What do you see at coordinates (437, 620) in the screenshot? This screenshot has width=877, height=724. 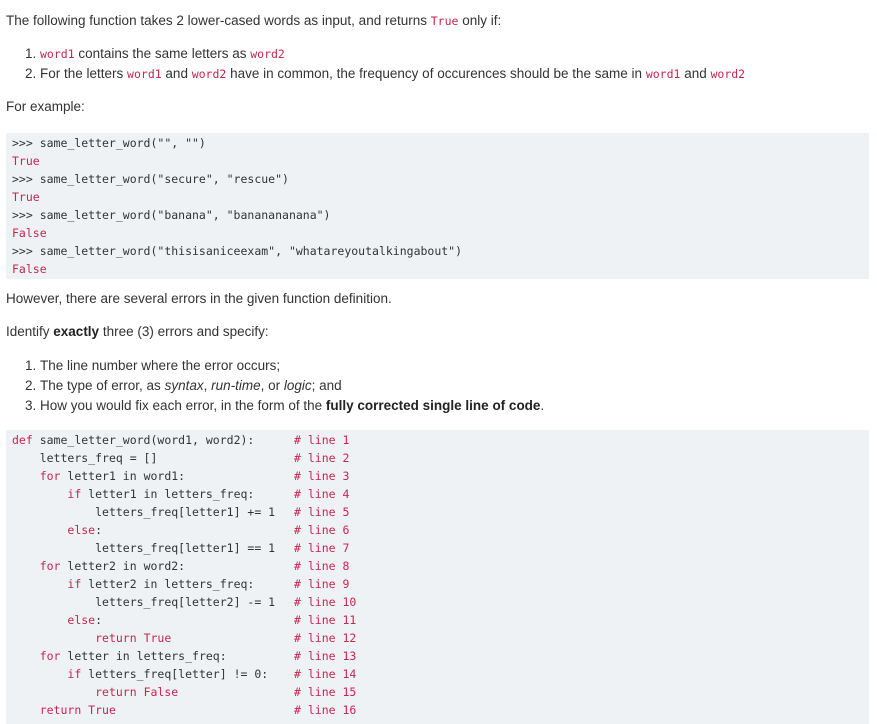 I see `code-line: else: # line 11` at bounding box center [437, 620].